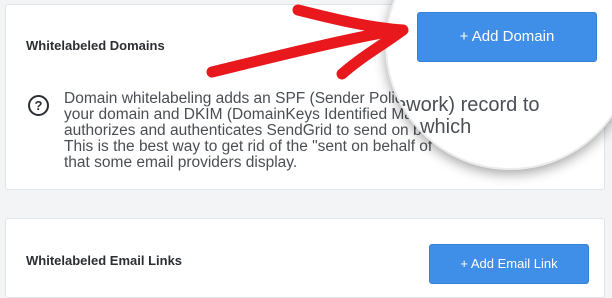  Describe the element at coordinates (509, 264) in the screenshot. I see `add-email-link-button: + Add Email Link` at that location.